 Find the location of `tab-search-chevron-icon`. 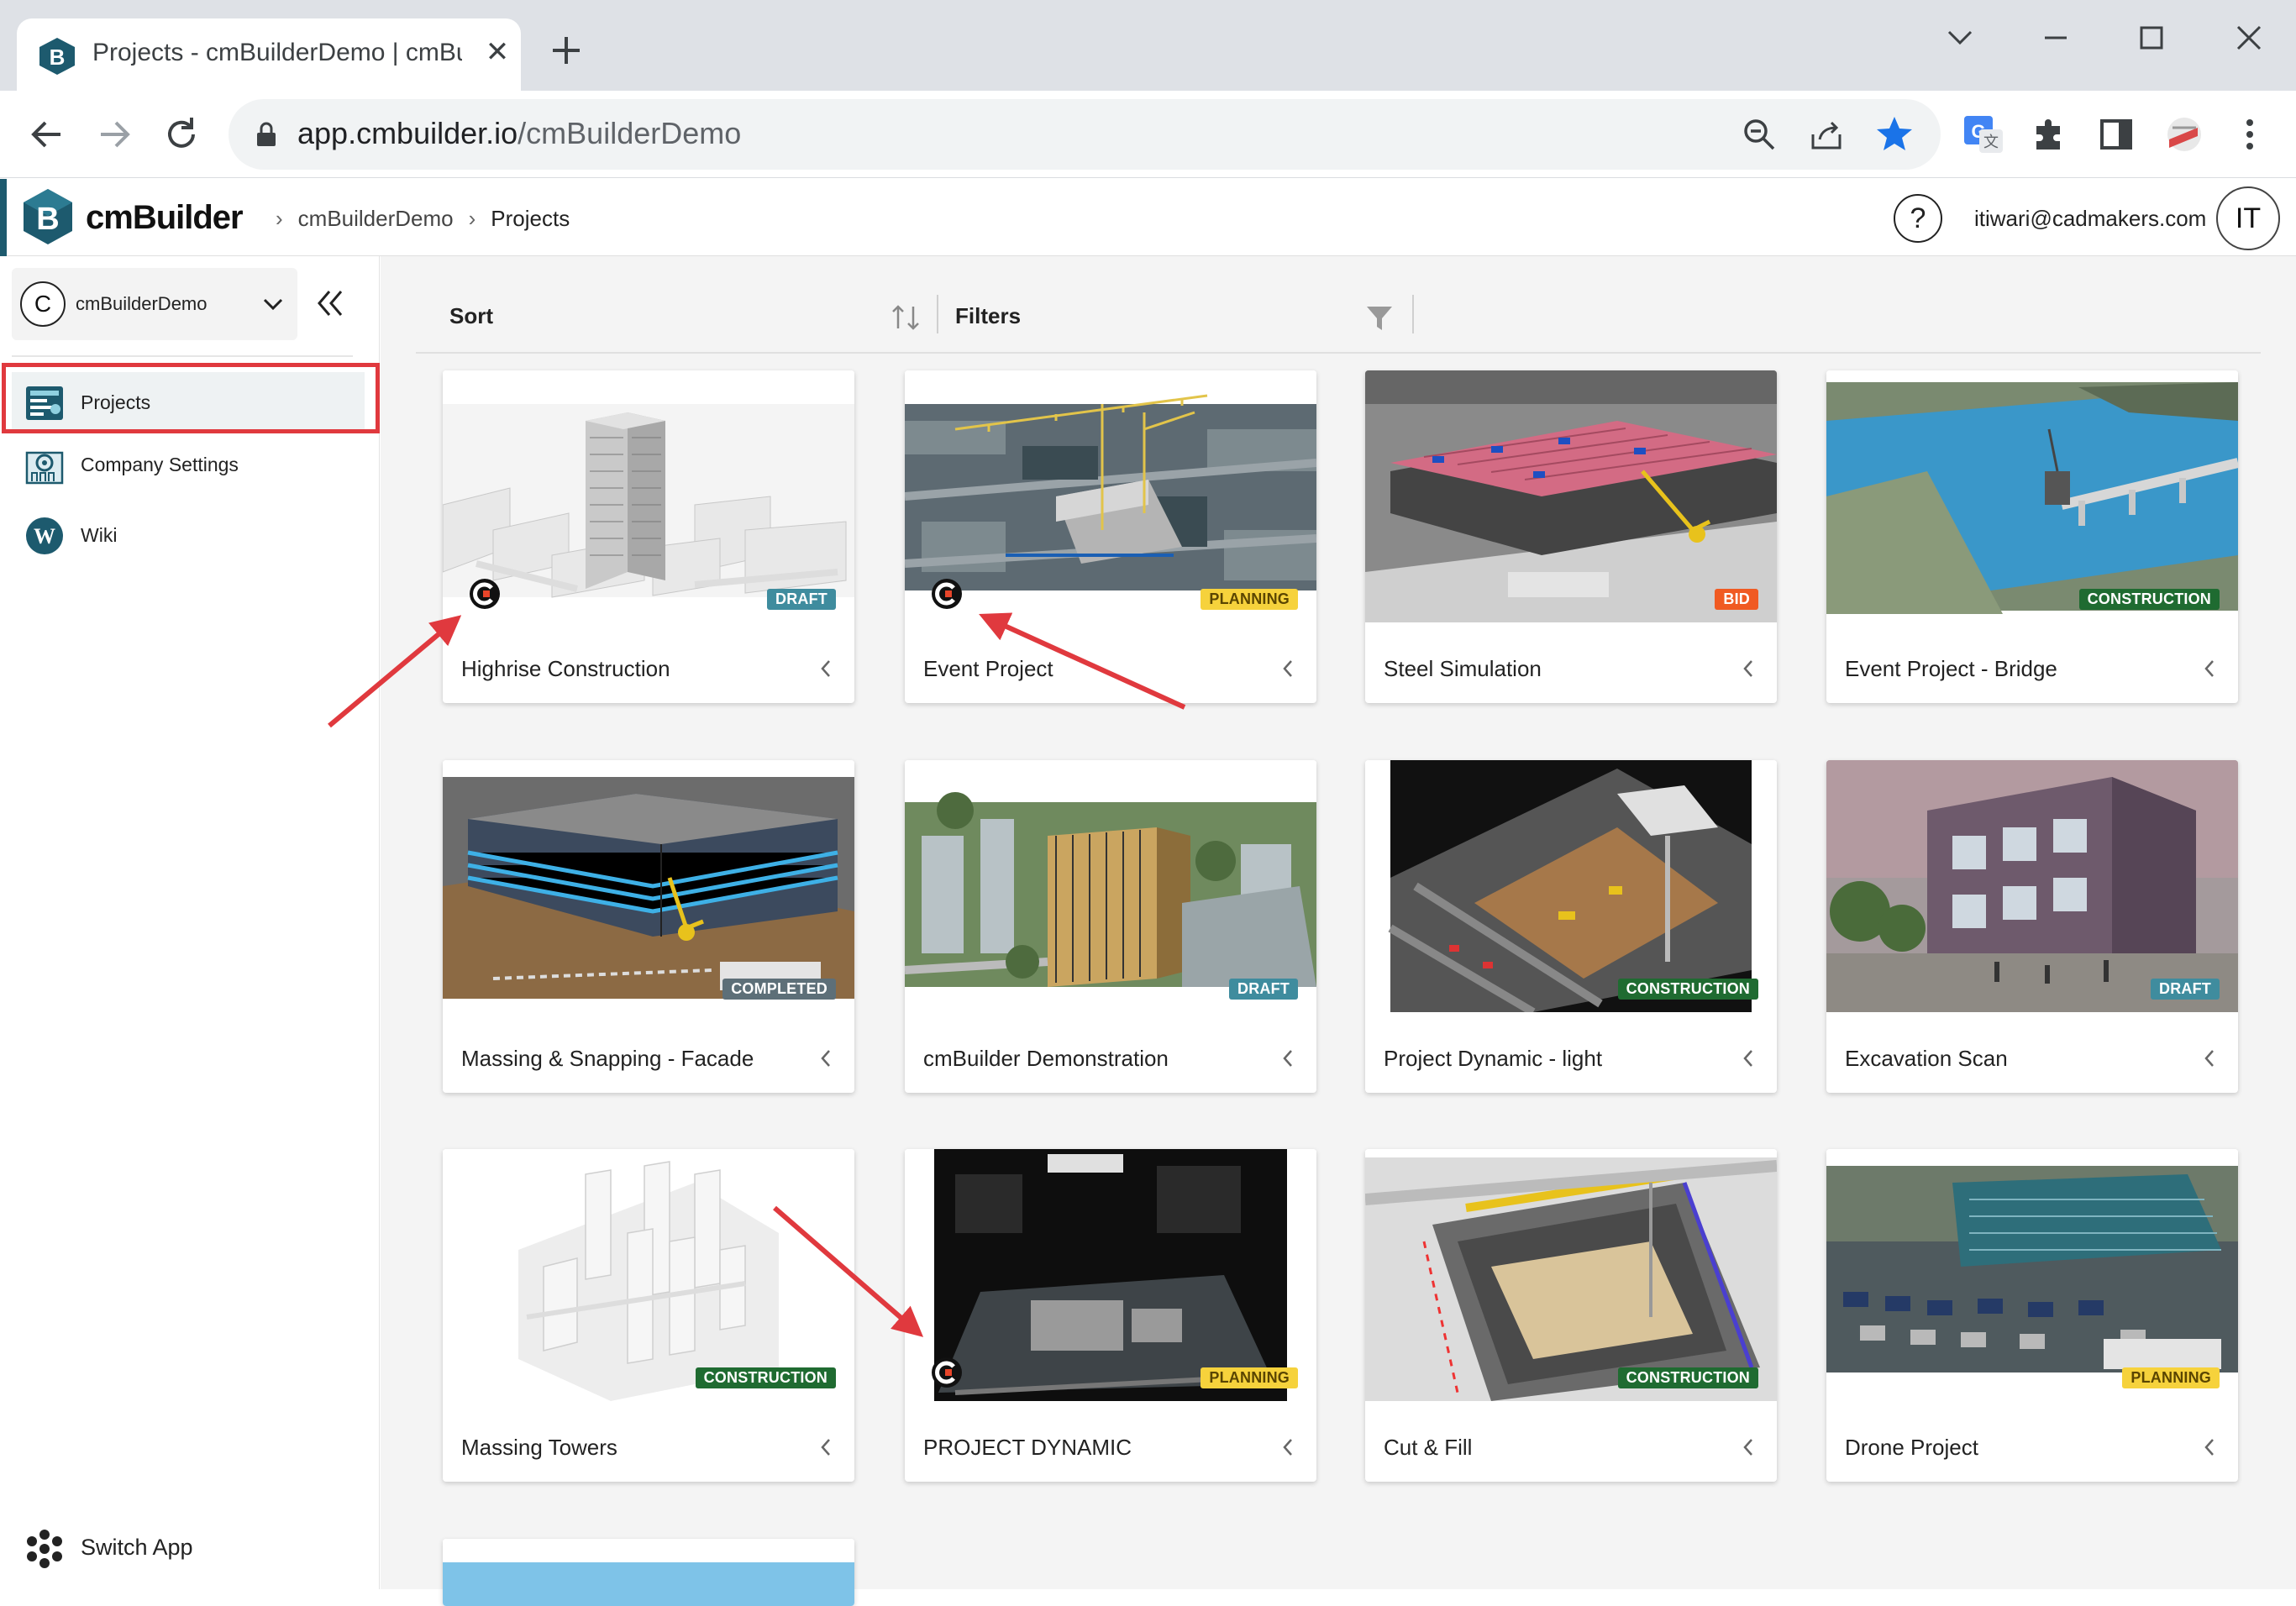

tab-search-chevron-icon is located at coordinates (1960, 37).